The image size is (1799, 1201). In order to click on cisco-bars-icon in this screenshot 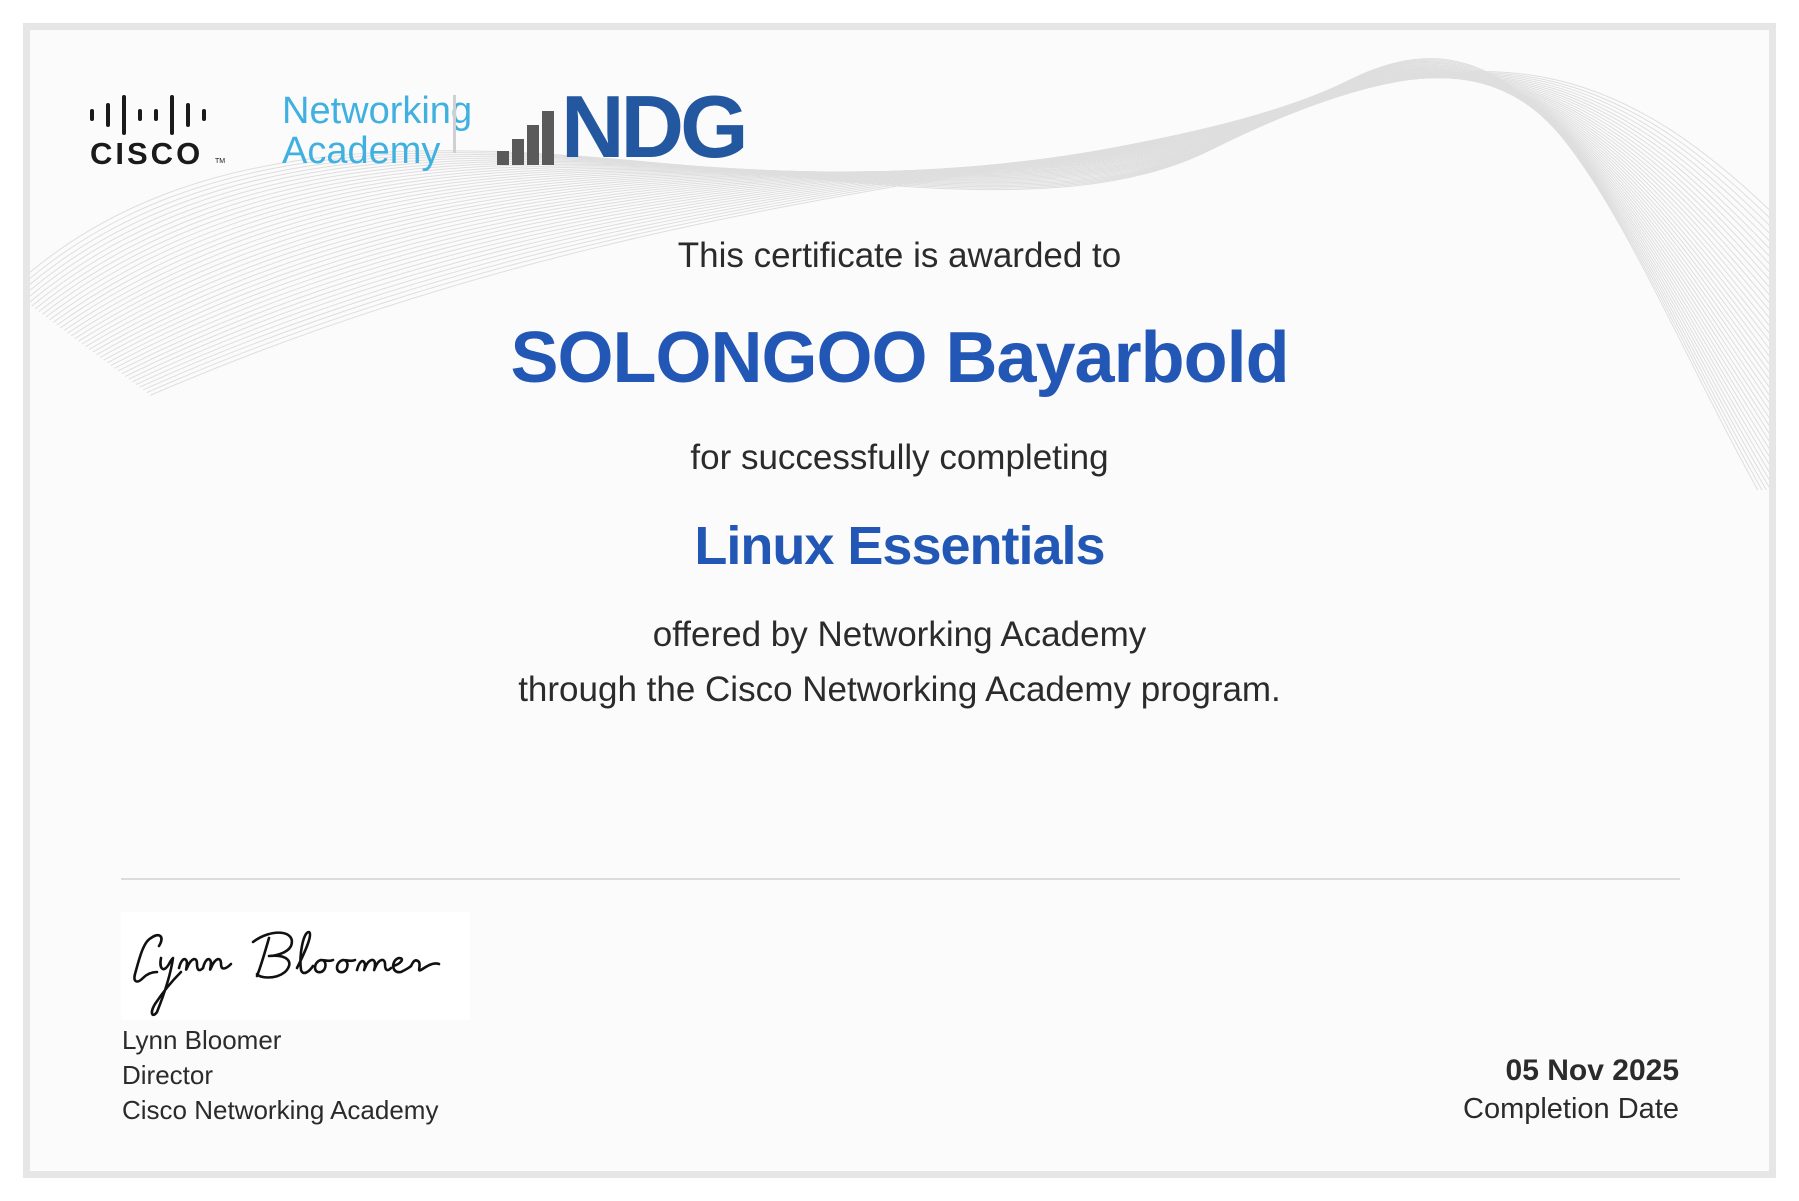, I will do `click(148, 115)`.